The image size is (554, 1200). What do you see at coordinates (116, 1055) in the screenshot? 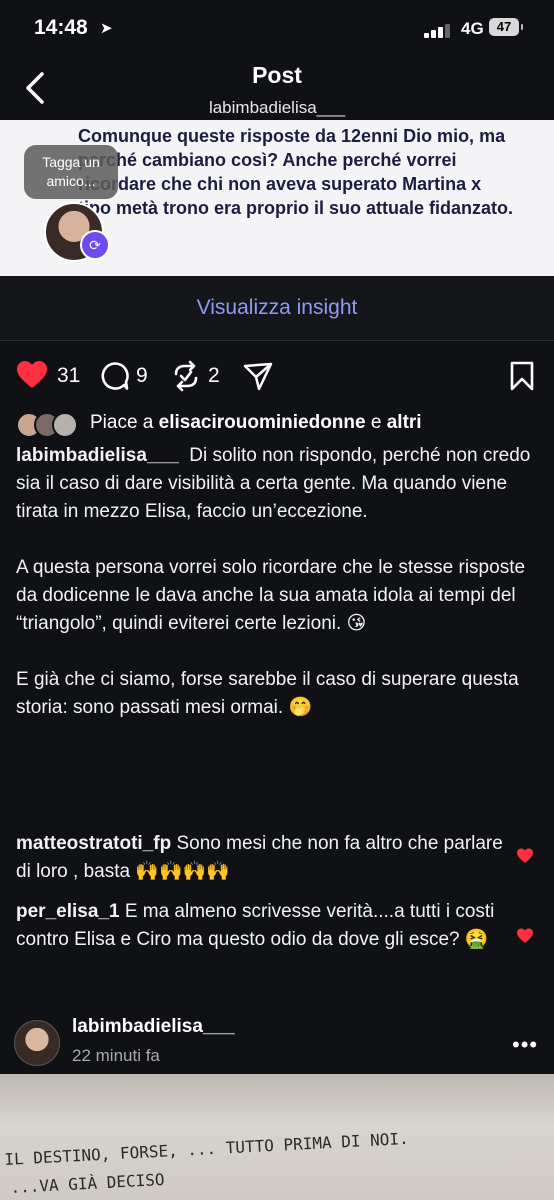
I see `next-post-time: 22 minuti fa` at bounding box center [116, 1055].